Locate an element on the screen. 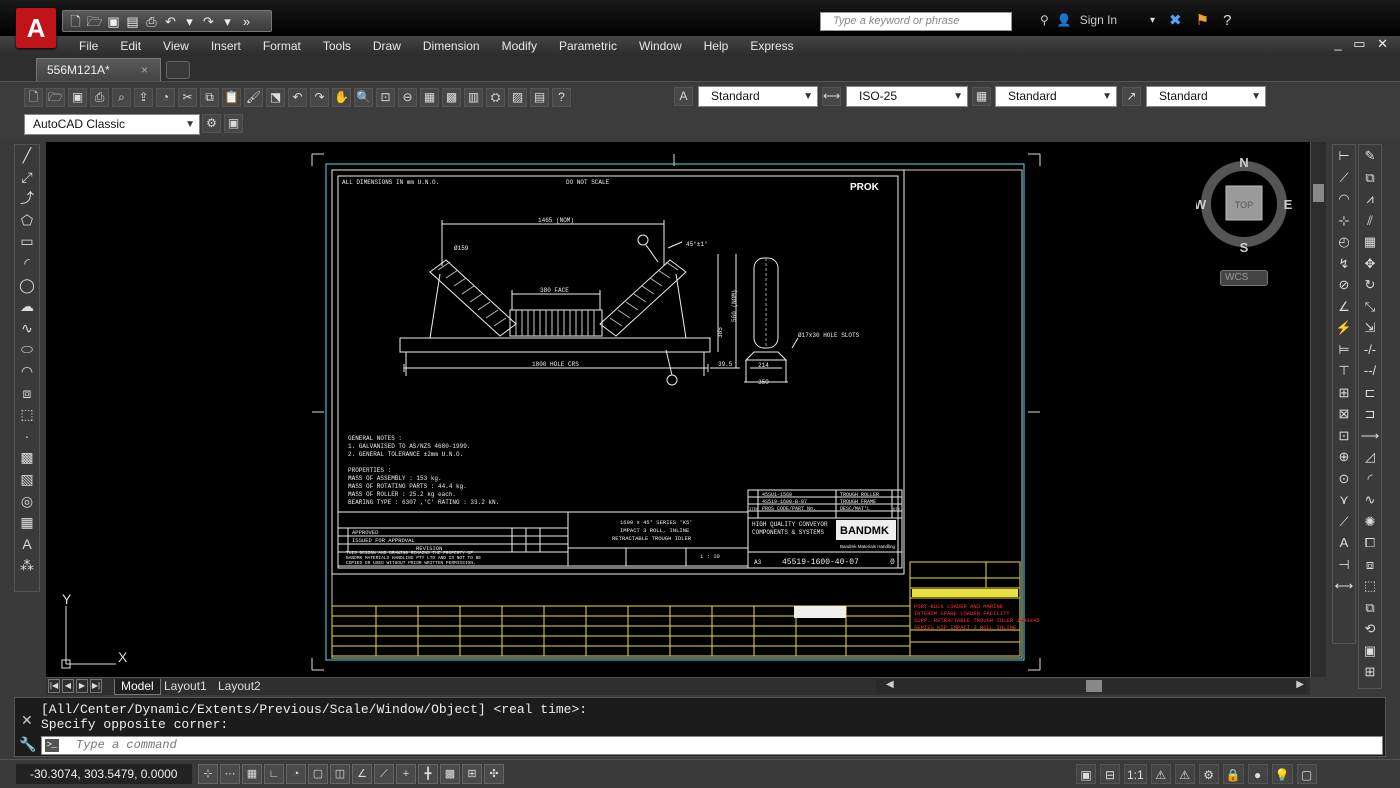 The height and width of the screenshot is (788, 1400). dimension-edit-icon: ⟋ is located at coordinates (1344, 522).